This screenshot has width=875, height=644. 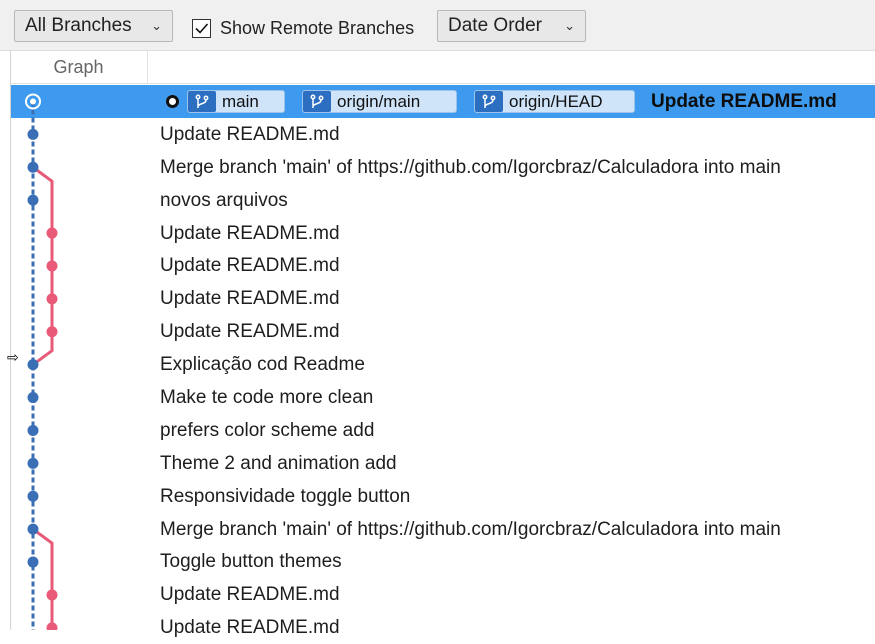 I want to click on order-dropdown: Date Order ⌄, so click(x=511, y=26).